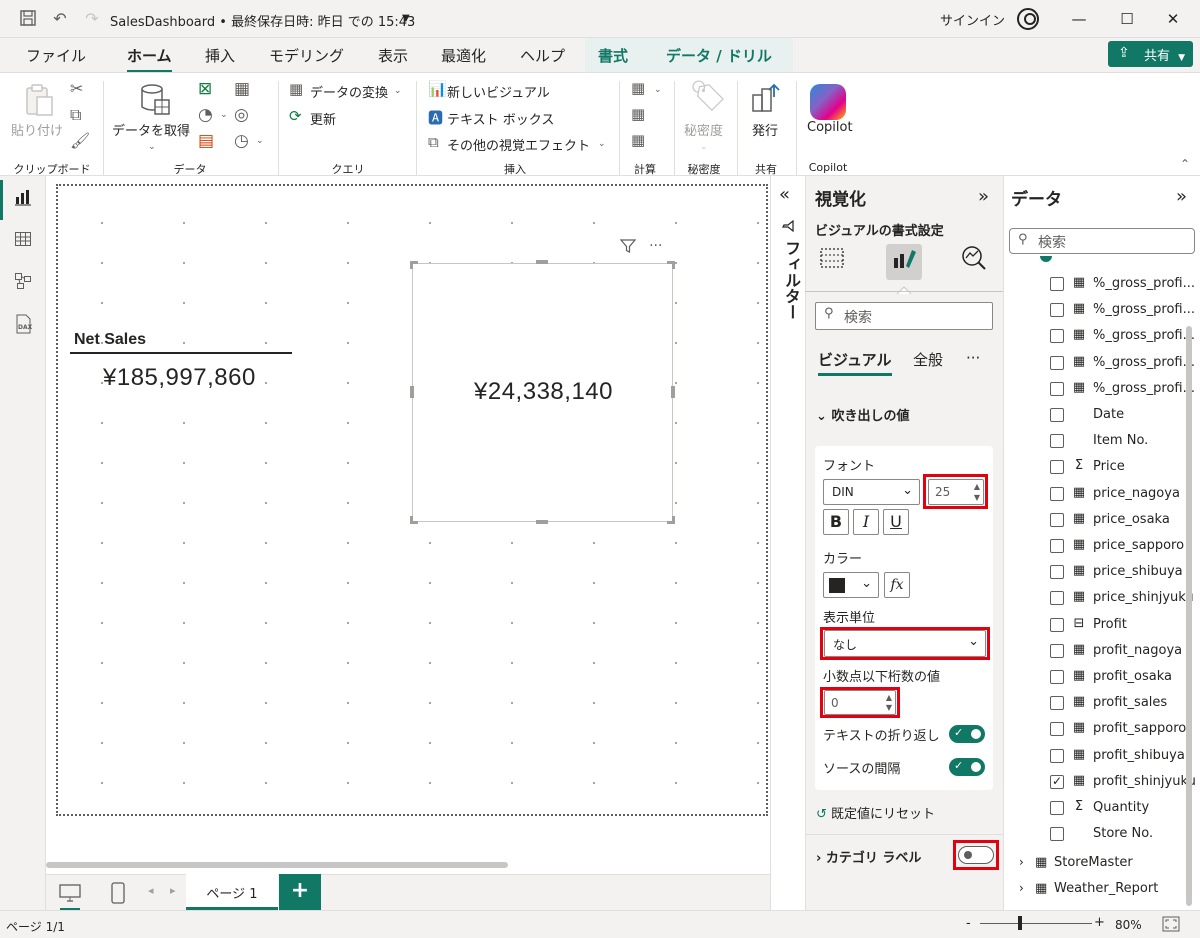 The height and width of the screenshot is (938, 1200). What do you see at coordinates (542, 392) in the screenshot?
I see `selected-card-visual: ¥24,338,140` at bounding box center [542, 392].